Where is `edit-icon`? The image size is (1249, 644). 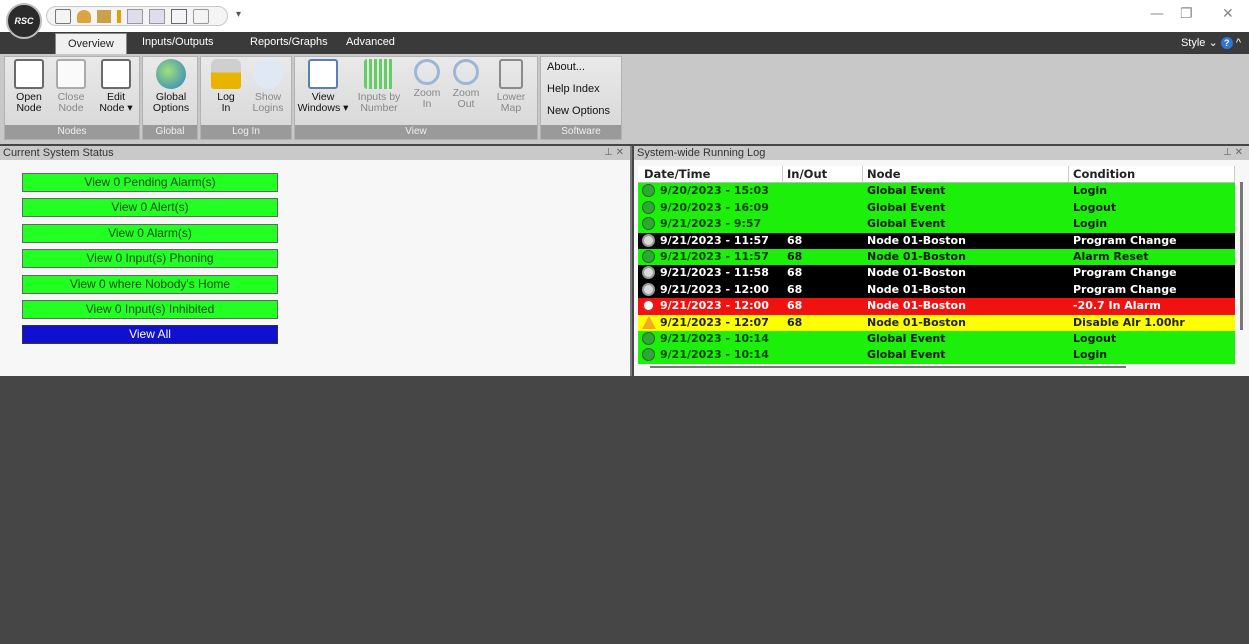
edit-icon is located at coordinates (104, 16).